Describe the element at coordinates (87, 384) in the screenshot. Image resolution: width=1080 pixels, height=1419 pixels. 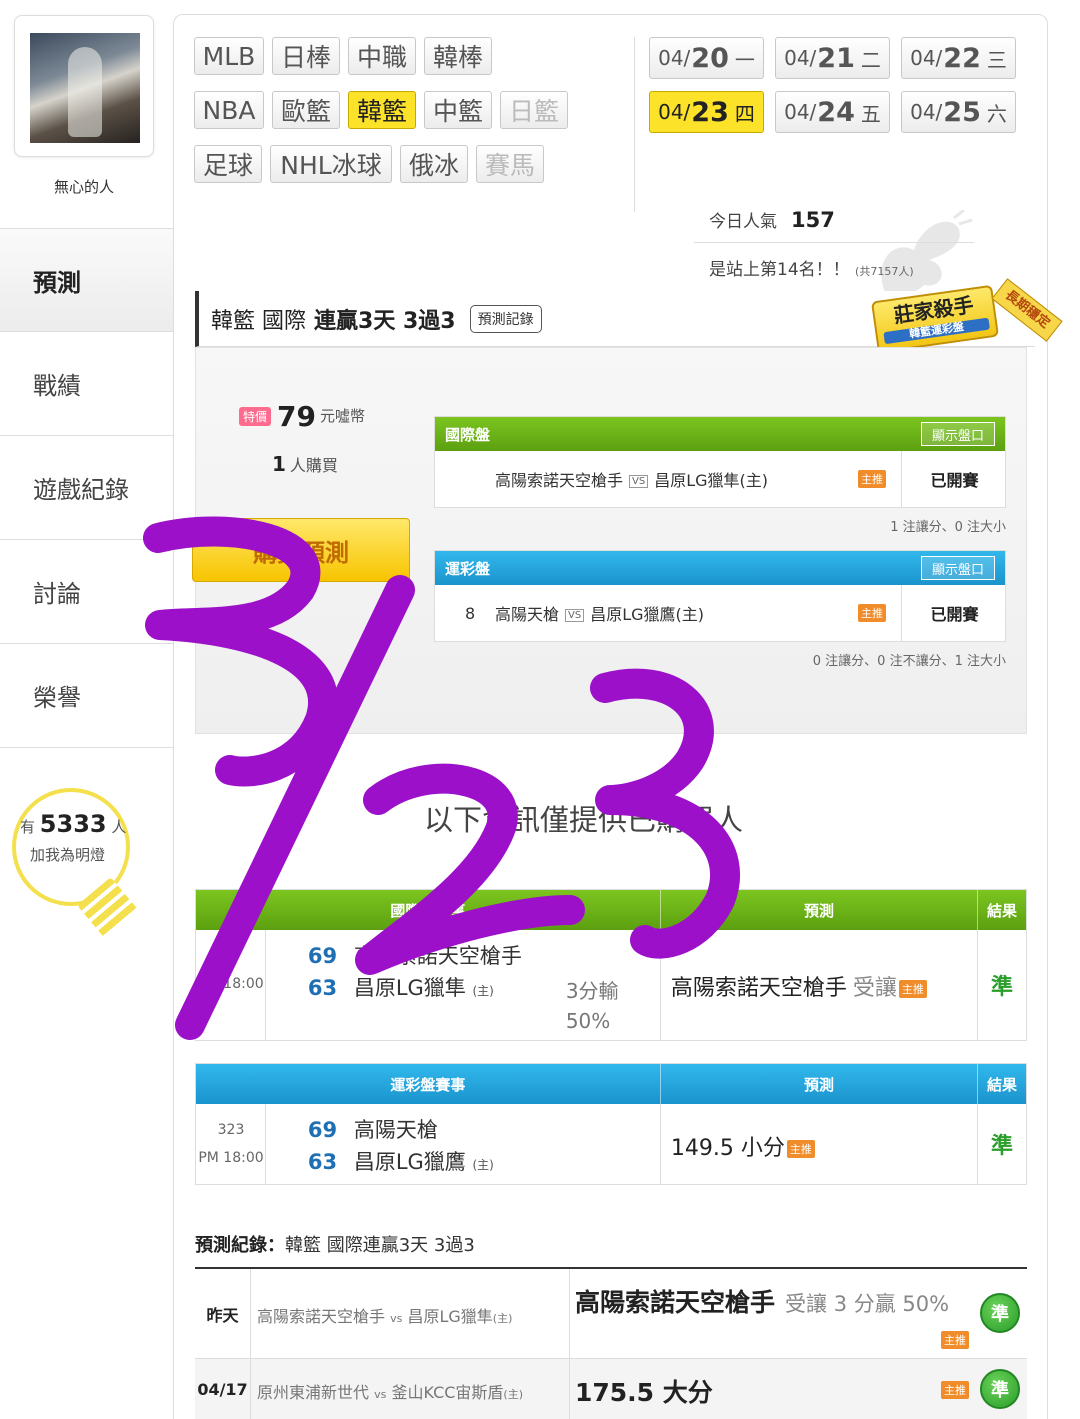
I see `sidebar-item-record: 戰績` at that location.